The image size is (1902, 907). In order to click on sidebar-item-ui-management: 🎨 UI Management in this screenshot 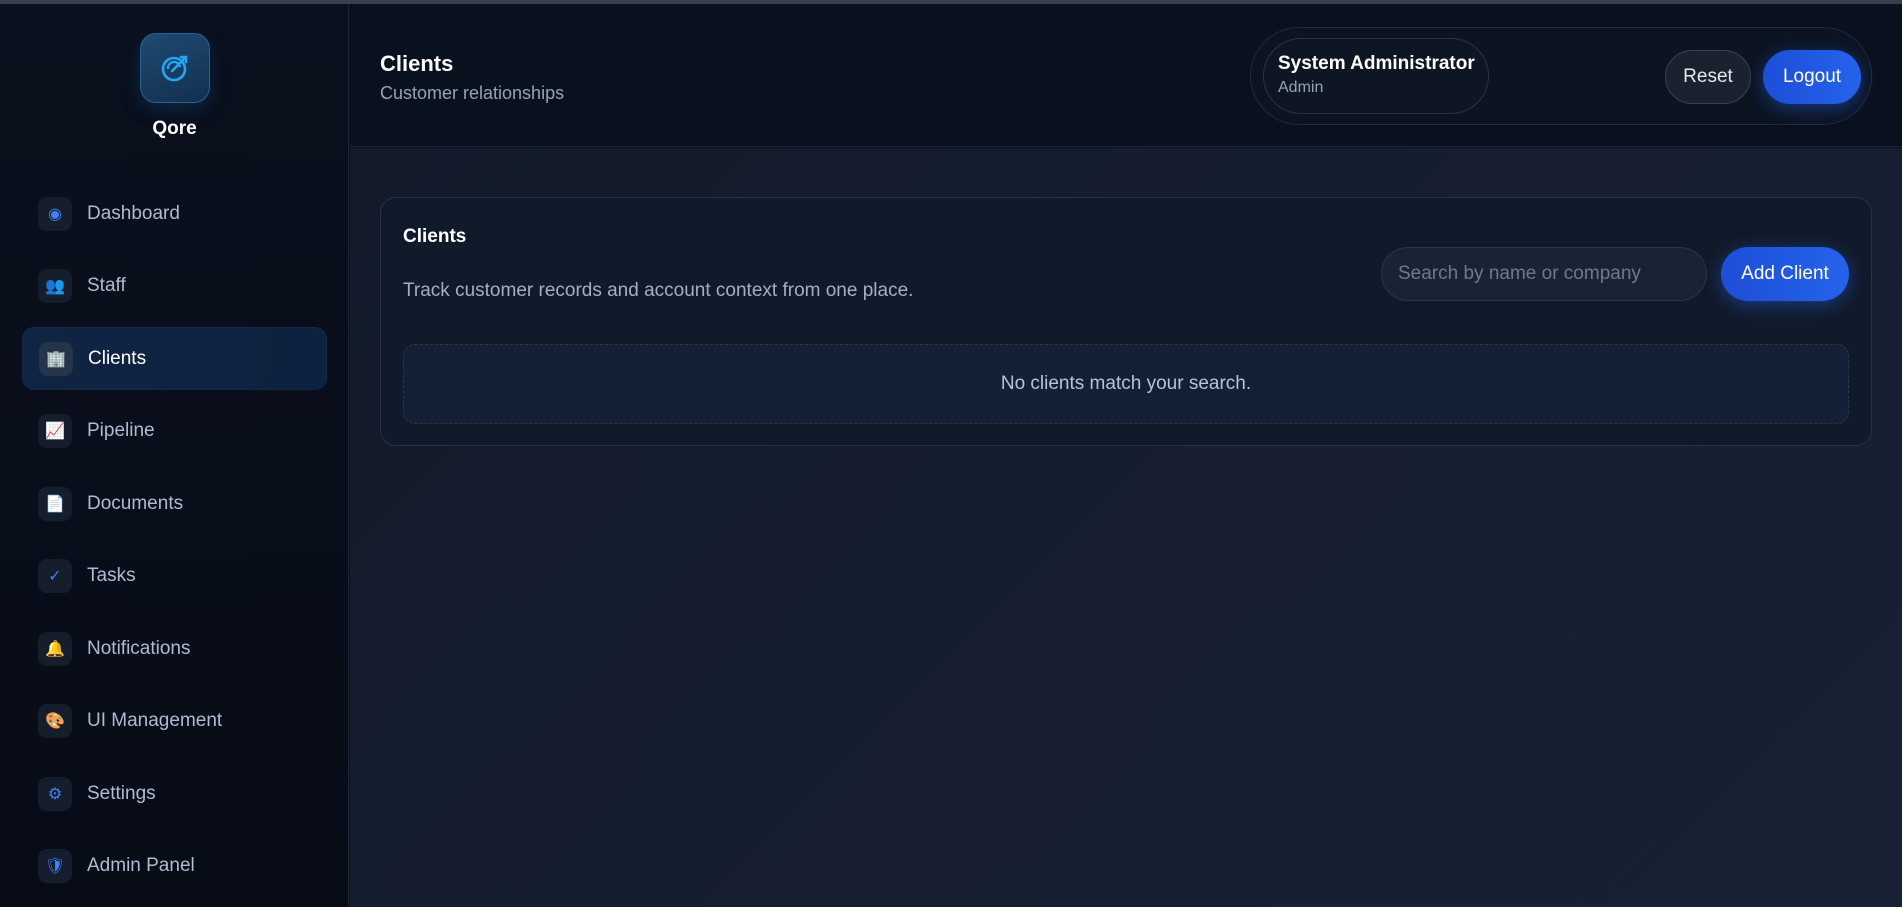, I will do `click(174, 721)`.